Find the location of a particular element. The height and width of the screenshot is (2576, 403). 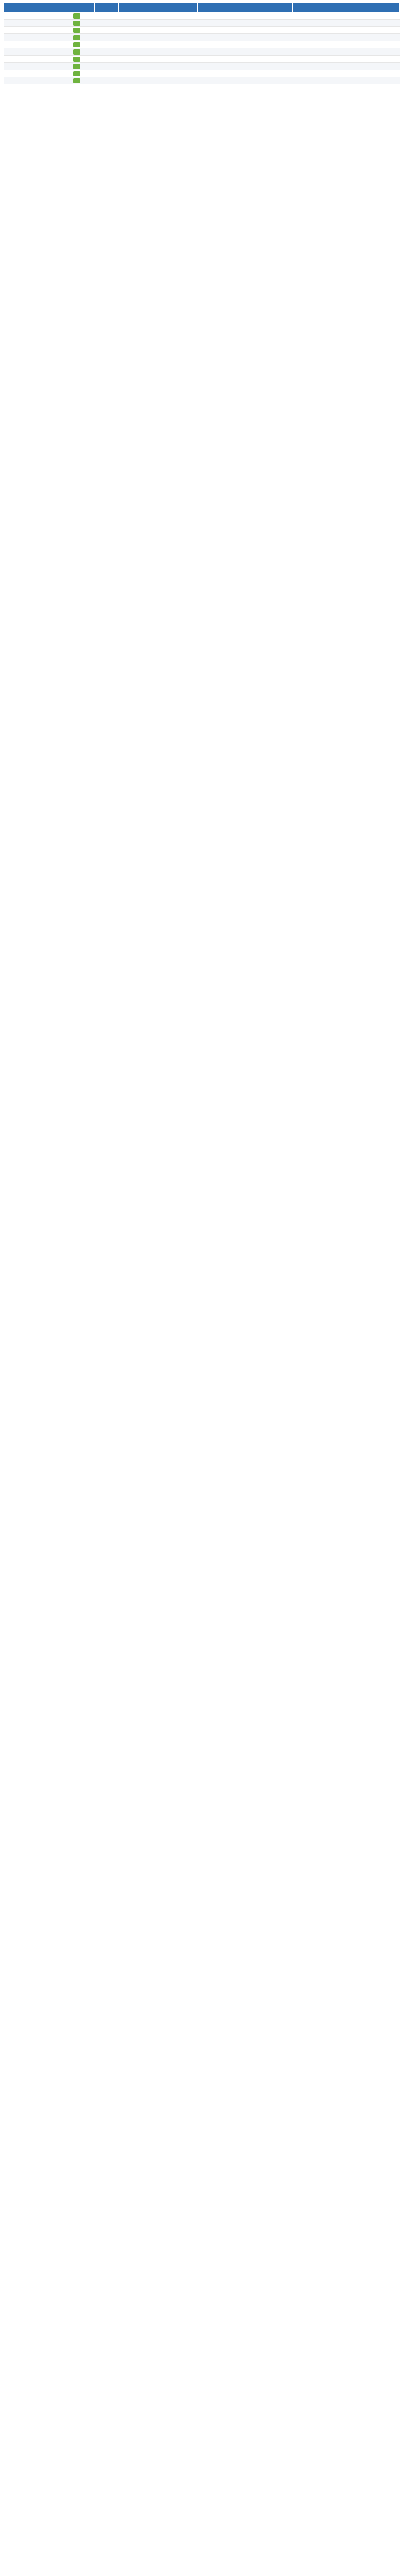

table-body is located at coordinates (202, 48).